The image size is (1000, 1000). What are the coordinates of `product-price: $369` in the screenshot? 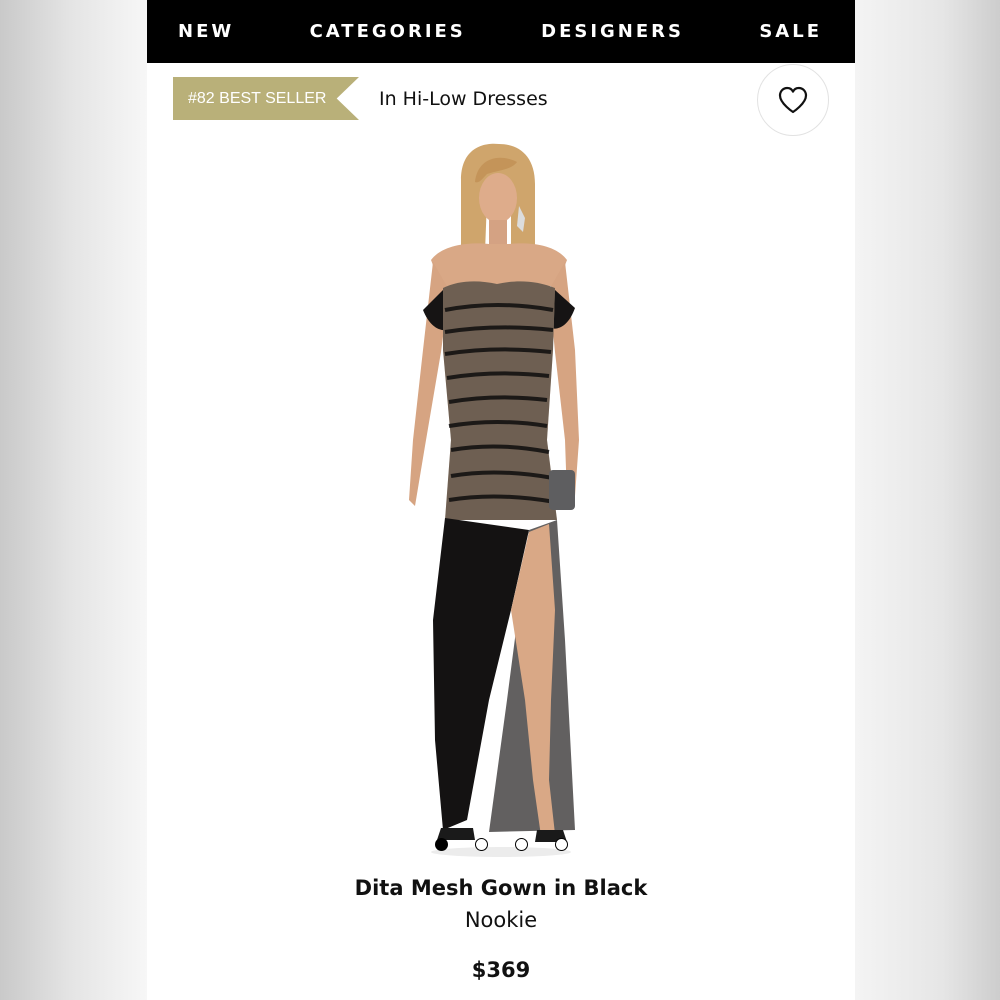 It's located at (501, 970).